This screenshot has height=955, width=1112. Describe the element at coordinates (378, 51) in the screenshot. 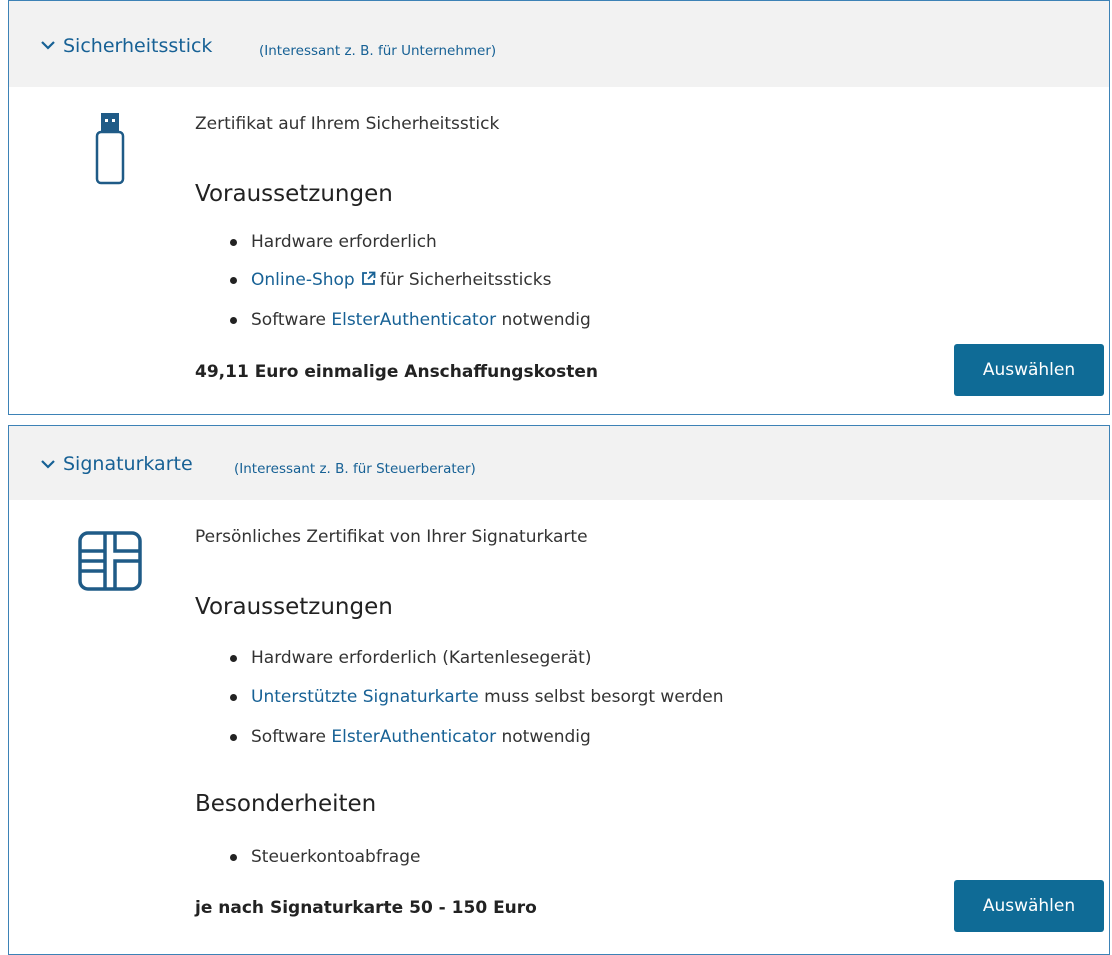

I see `card-subtitle: (Interessant z. B. für Unternehmer)` at that location.